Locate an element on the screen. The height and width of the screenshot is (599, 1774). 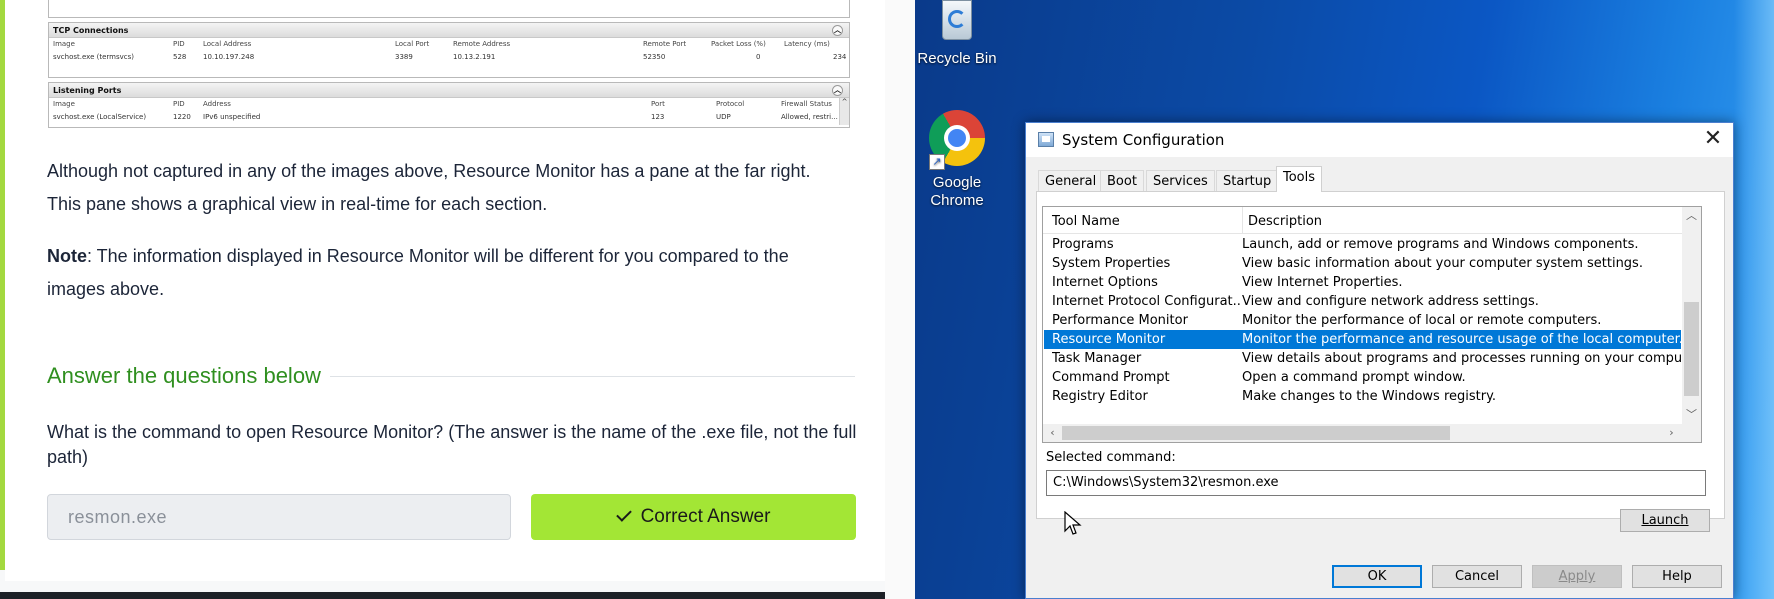
correct-answer-button: Correct Answer is located at coordinates (693, 517).